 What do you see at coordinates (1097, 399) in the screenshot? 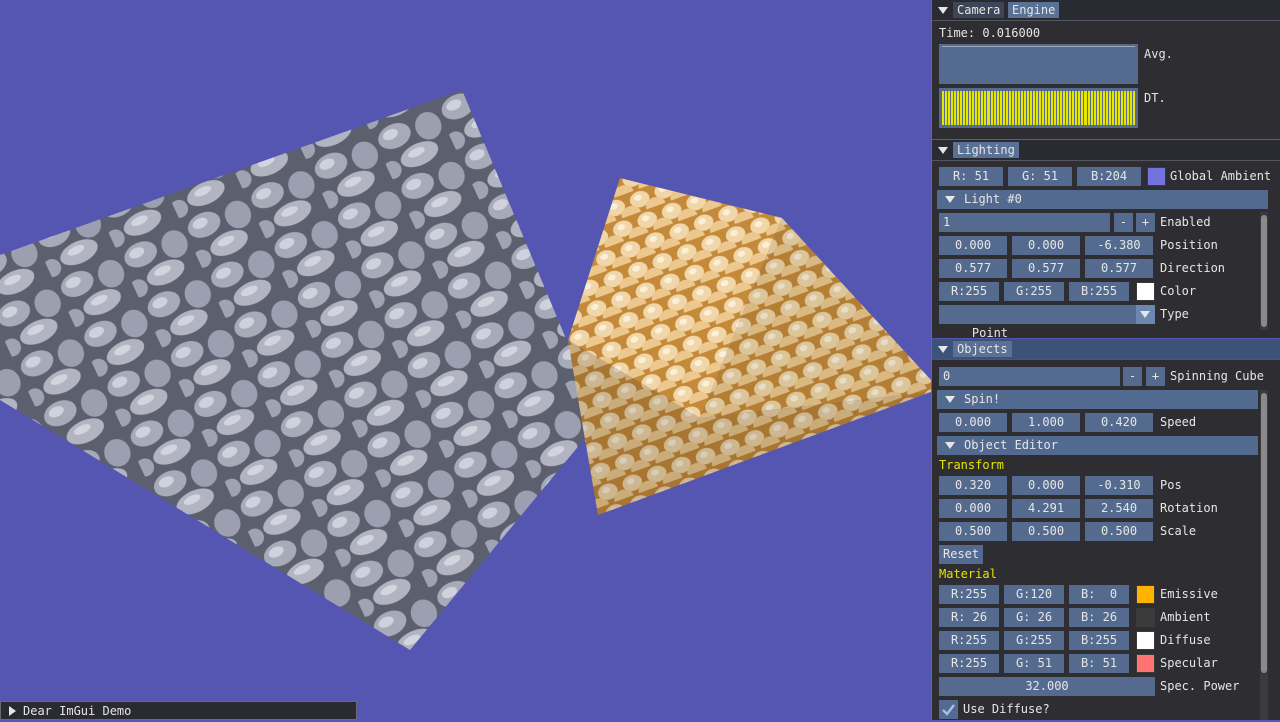
I see `spin-header: Spin!` at bounding box center [1097, 399].